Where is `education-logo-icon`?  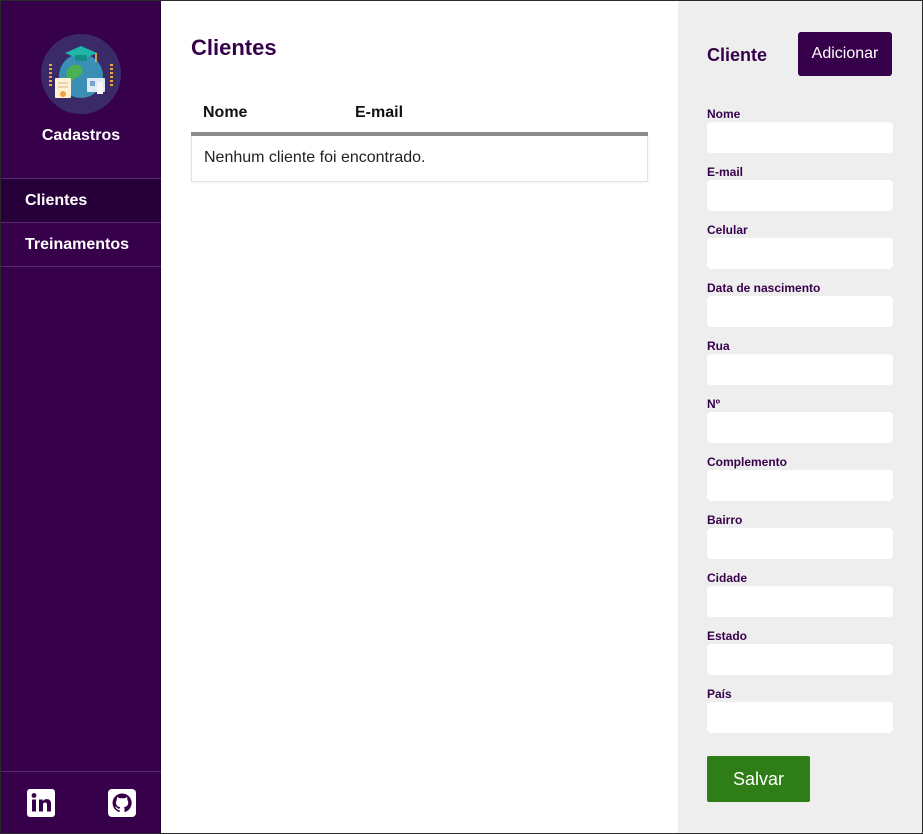 education-logo-icon is located at coordinates (81, 74).